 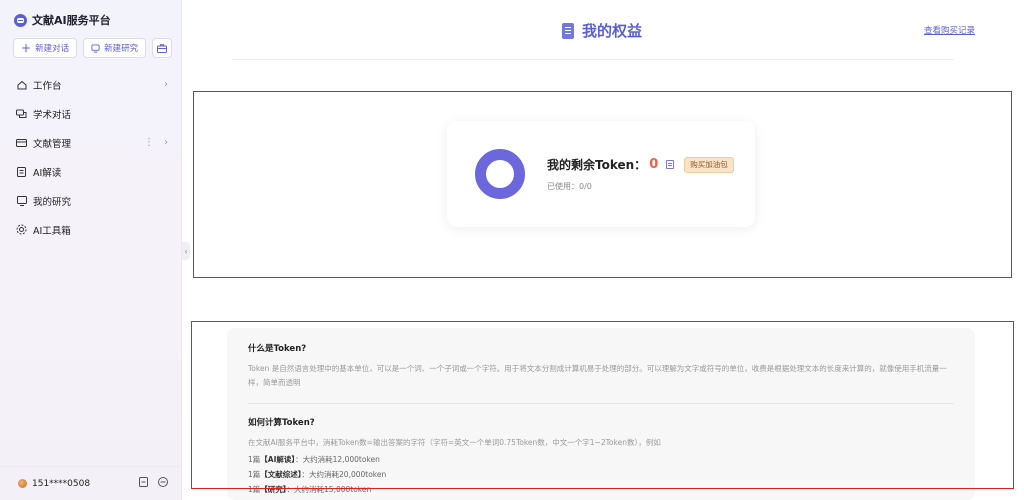 What do you see at coordinates (91, 113) in the screenshot?
I see `sidebar-item-academic-chat: 学术对话` at bounding box center [91, 113].